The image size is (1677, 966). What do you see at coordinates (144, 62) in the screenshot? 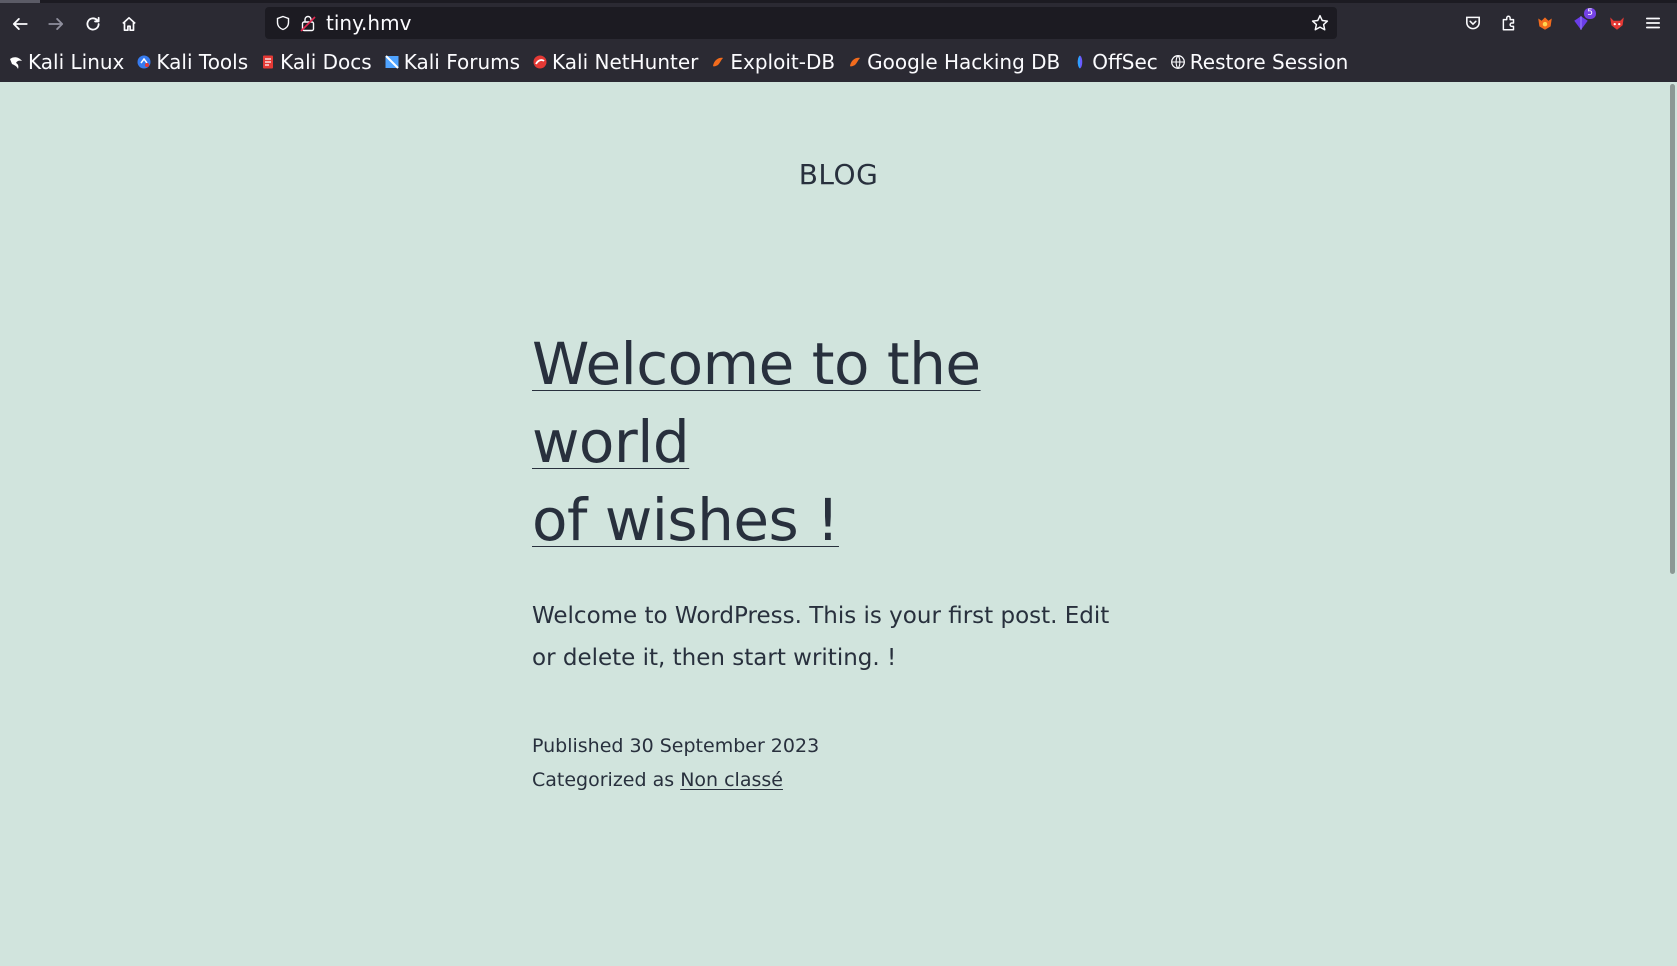
I see `kali-tools-icon` at bounding box center [144, 62].